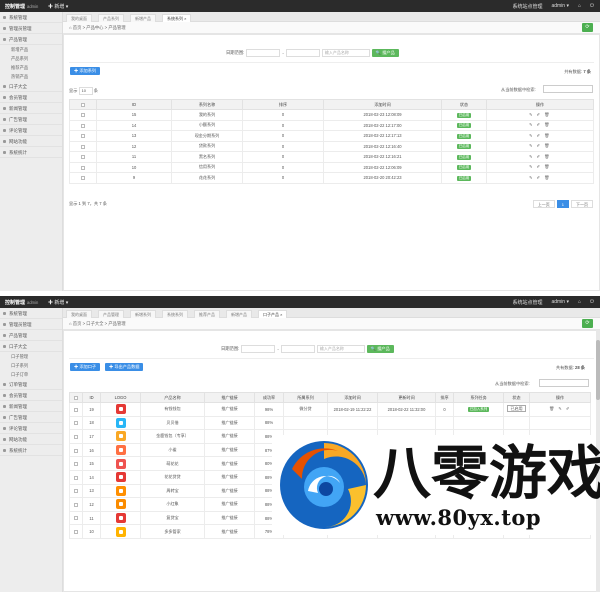 This screenshot has height=592, width=600. I want to click on column-header: 产品名称, so click(172, 397).